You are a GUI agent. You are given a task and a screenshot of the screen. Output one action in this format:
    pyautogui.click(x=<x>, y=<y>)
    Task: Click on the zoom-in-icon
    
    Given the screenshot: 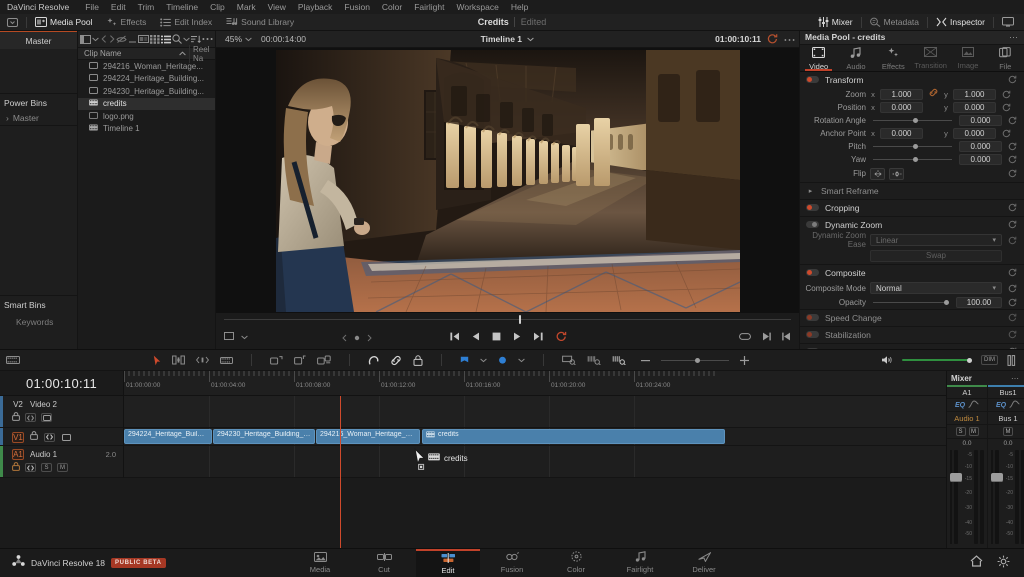 What is the action you would take?
    pyautogui.click(x=744, y=360)
    